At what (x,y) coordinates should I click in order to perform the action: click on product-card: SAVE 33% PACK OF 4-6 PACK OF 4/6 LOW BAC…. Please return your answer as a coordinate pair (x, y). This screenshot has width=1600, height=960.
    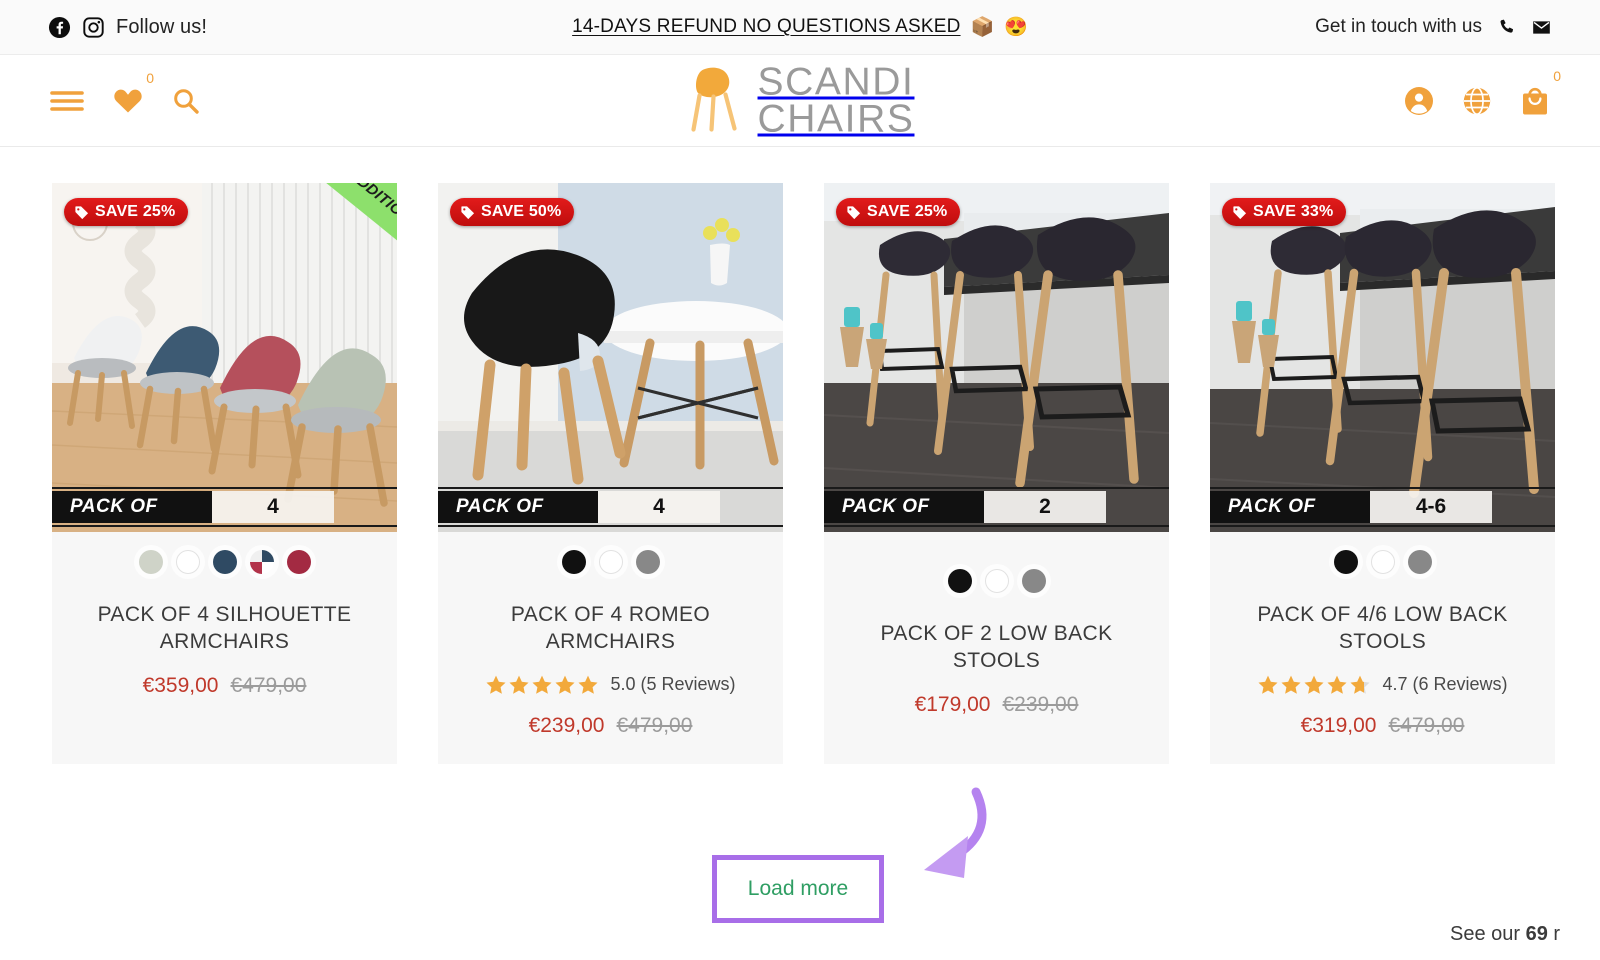
    Looking at the image, I should click on (1382, 473).